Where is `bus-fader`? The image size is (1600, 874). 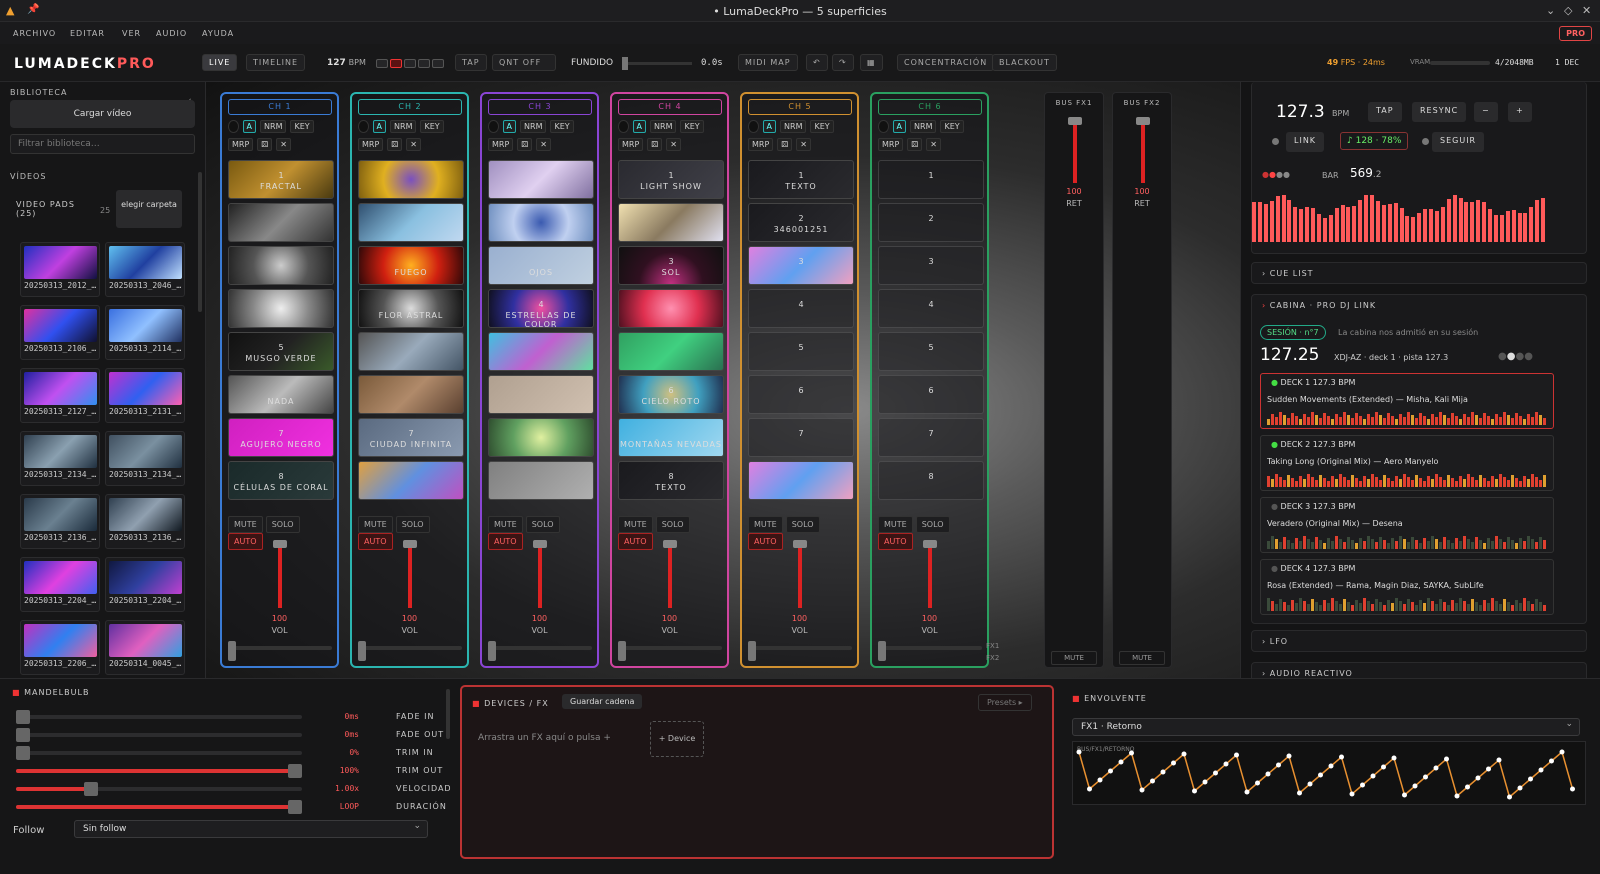
bus-fader is located at coordinates (1075, 153).